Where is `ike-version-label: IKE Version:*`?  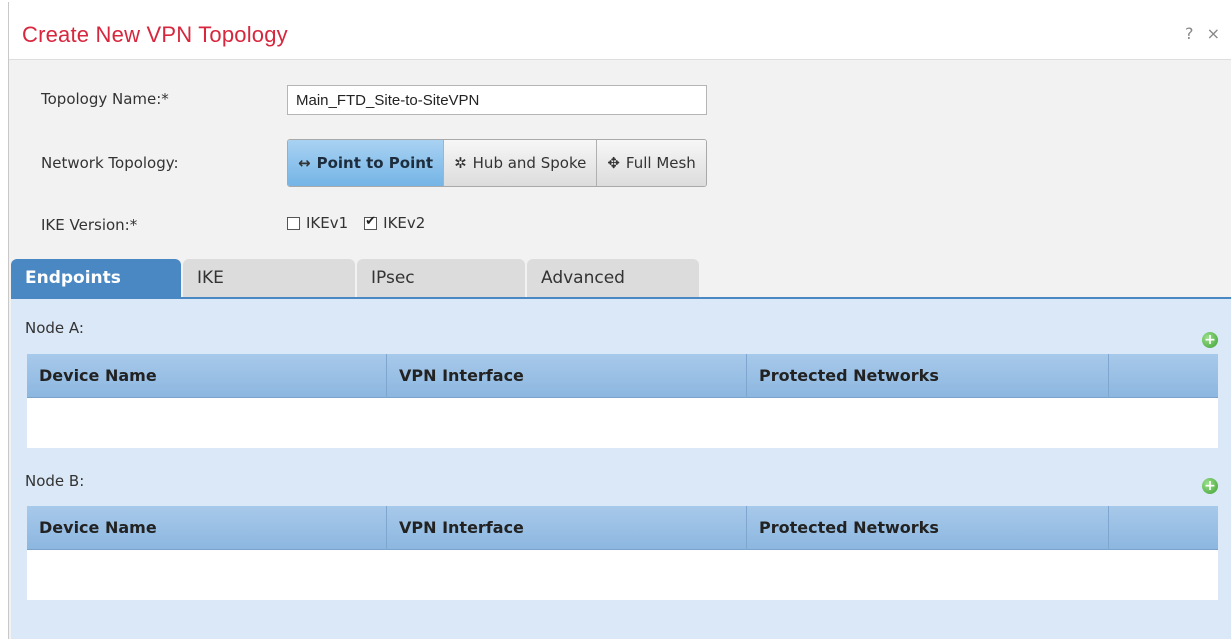
ike-version-label: IKE Version:* is located at coordinates (89, 225).